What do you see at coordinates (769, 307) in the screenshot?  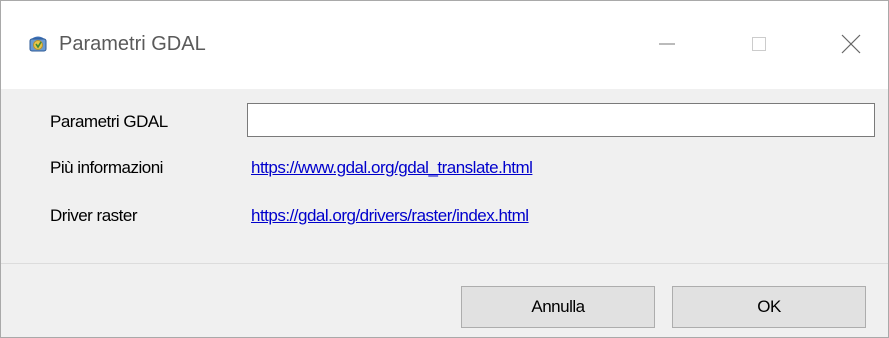 I see `ok-button: OK` at bounding box center [769, 307].